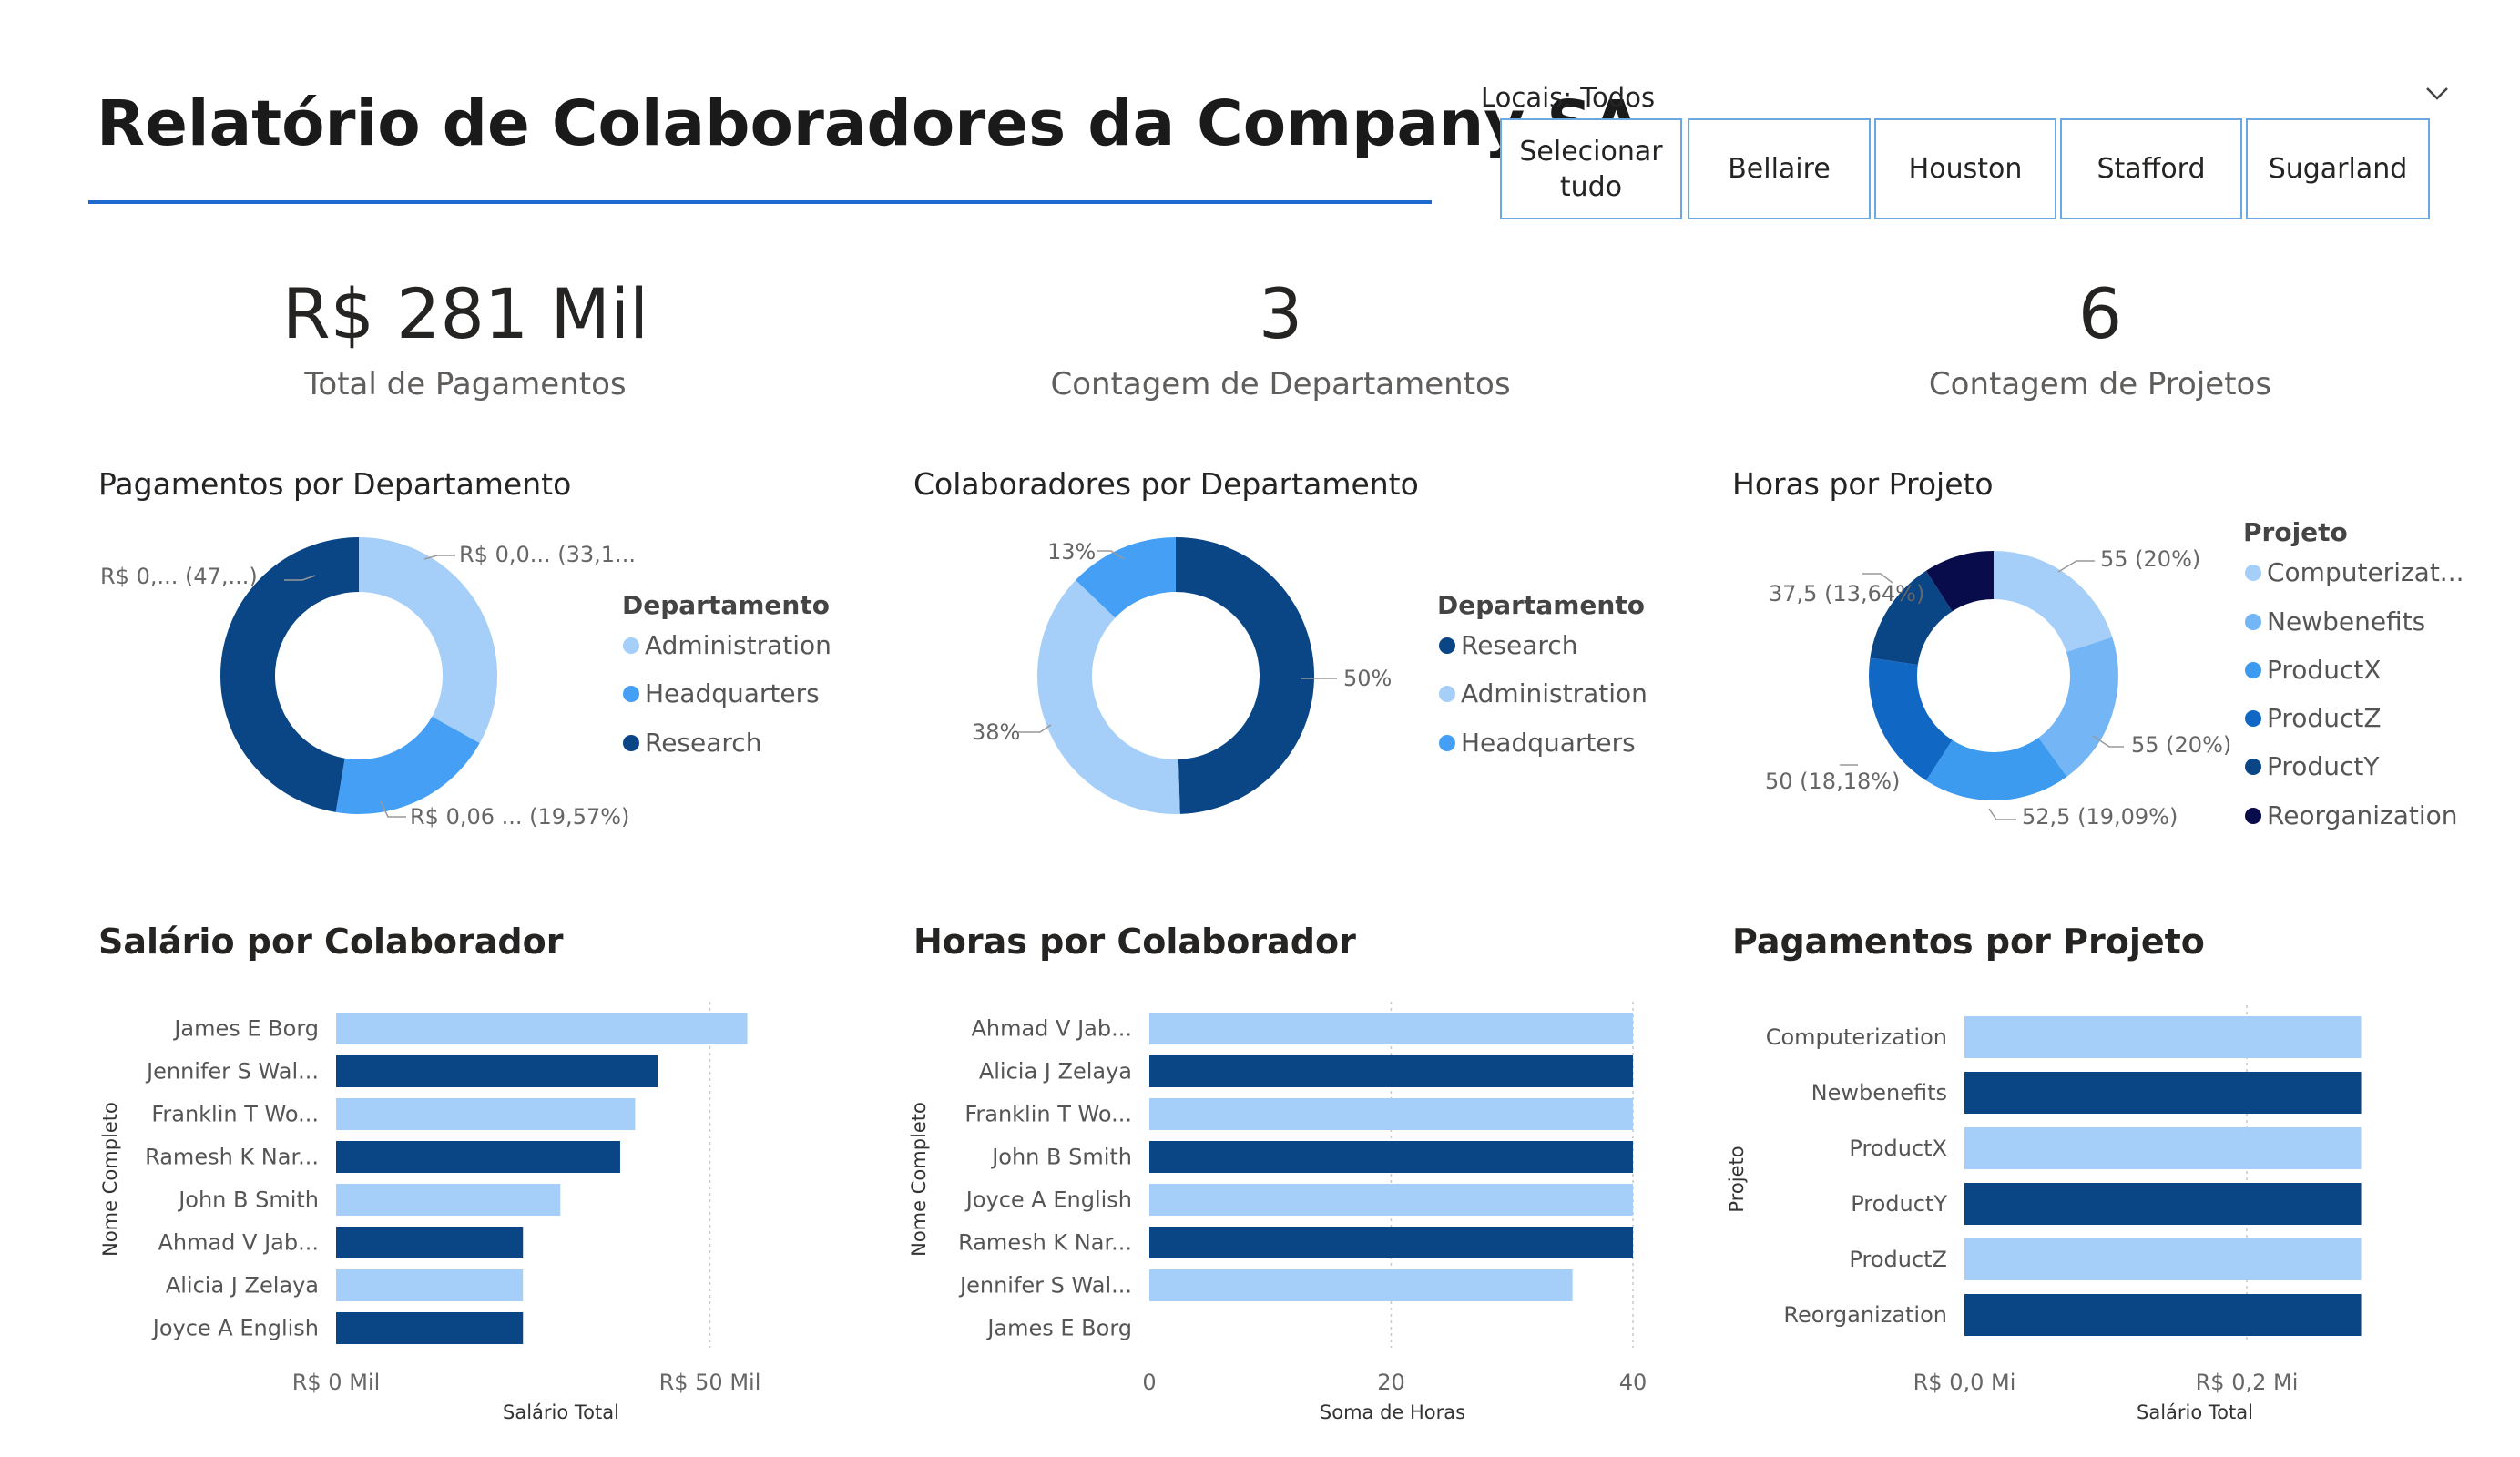 The image size is (2520, 1457). Describe the element at coordinates (1367, 678) in the screenshot. I see `data-label-research: 50%` at that location.